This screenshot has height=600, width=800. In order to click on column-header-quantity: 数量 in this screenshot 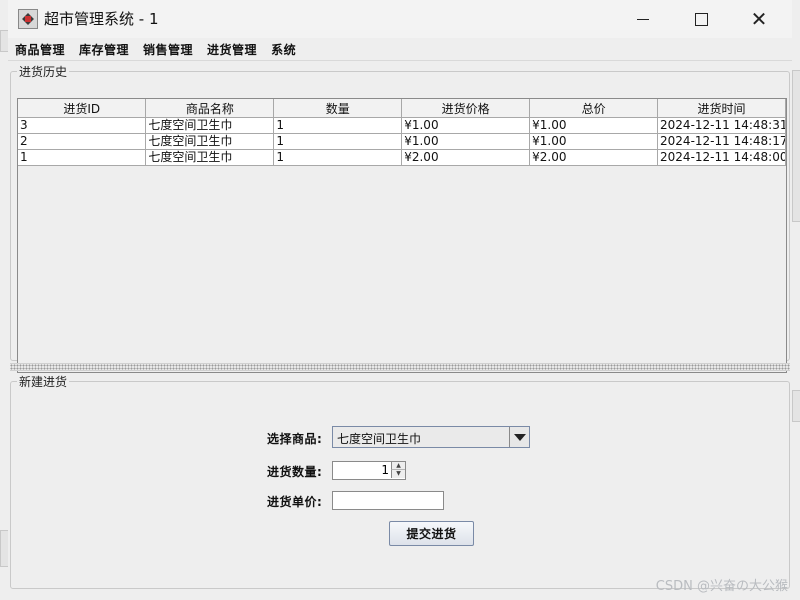, I will do `click(338, 108)`.